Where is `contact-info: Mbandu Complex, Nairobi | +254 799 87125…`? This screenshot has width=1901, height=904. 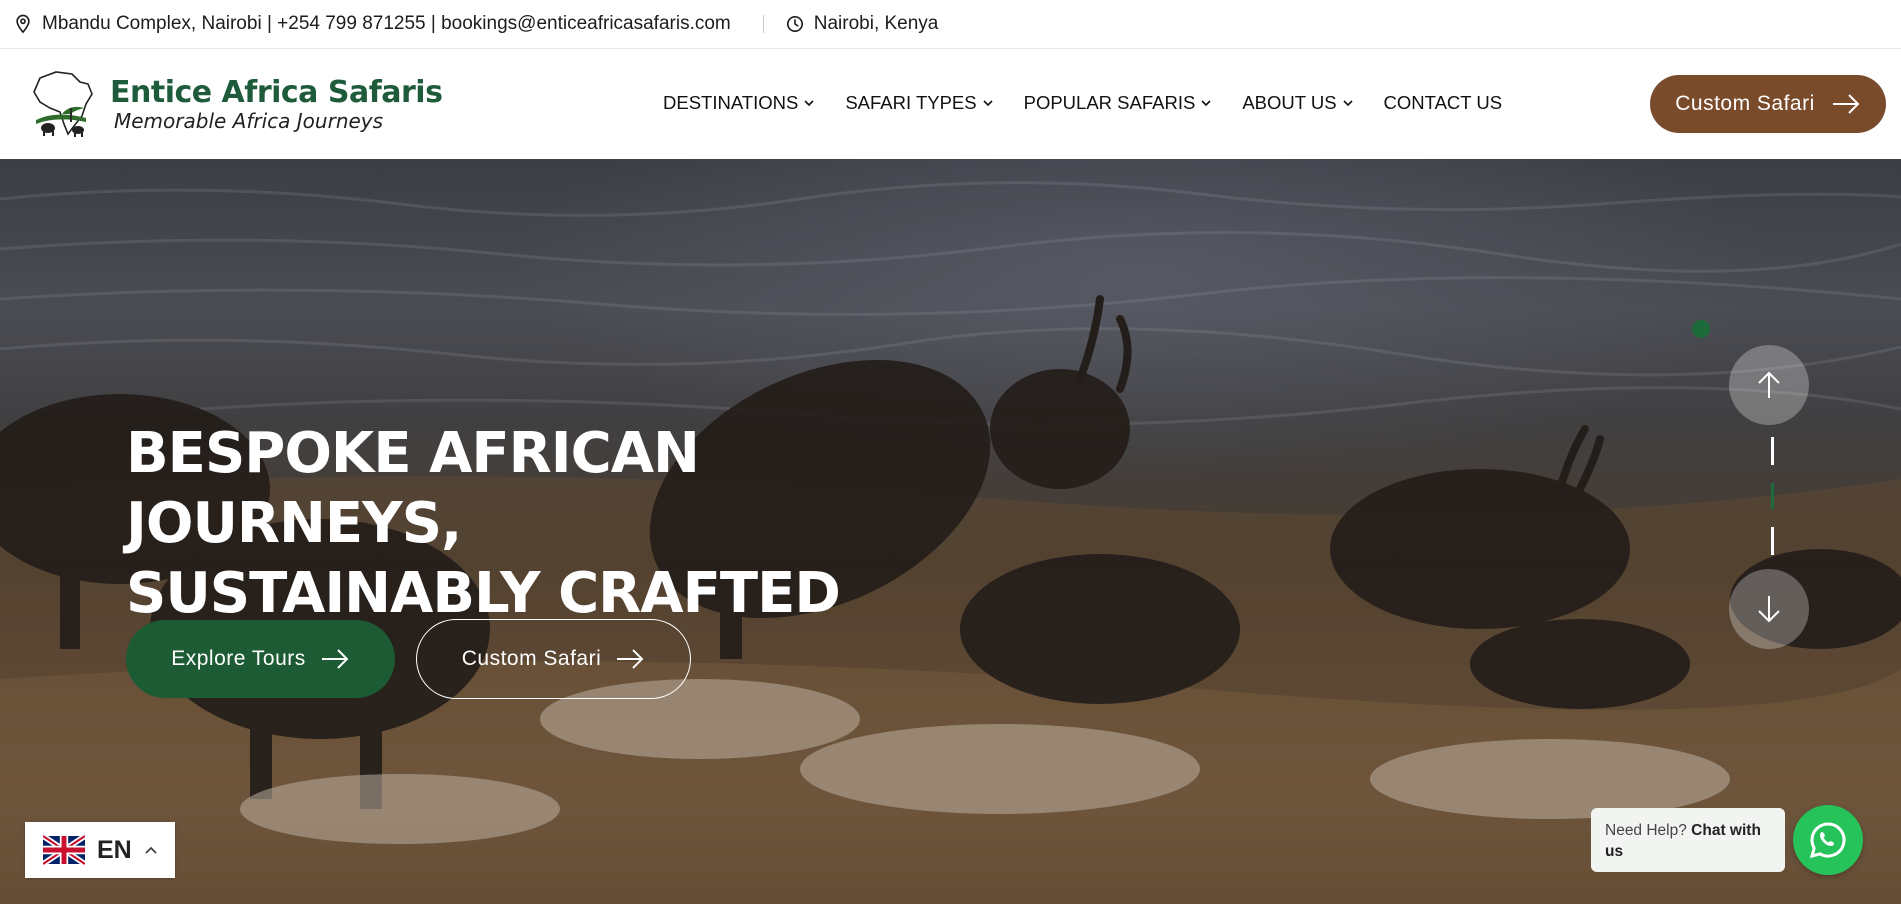
contact-info: Mbandu Complex, Nairobi | +254 799 87125… is located at coordinates (372, 24).